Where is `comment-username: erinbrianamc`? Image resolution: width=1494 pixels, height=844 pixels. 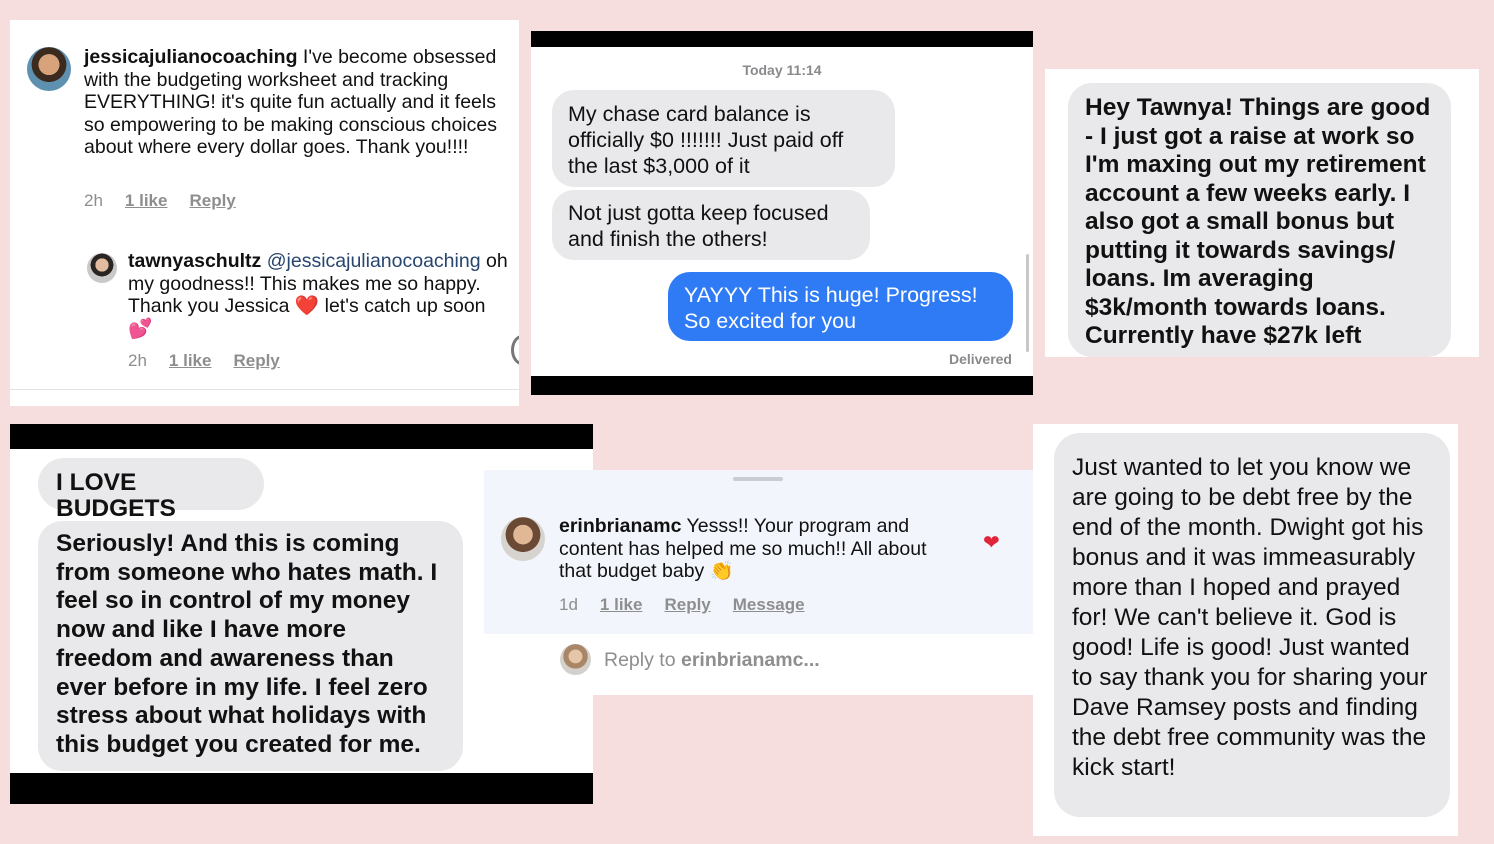
comment-username: erinbrianamc is located at coordinates (620, 526).